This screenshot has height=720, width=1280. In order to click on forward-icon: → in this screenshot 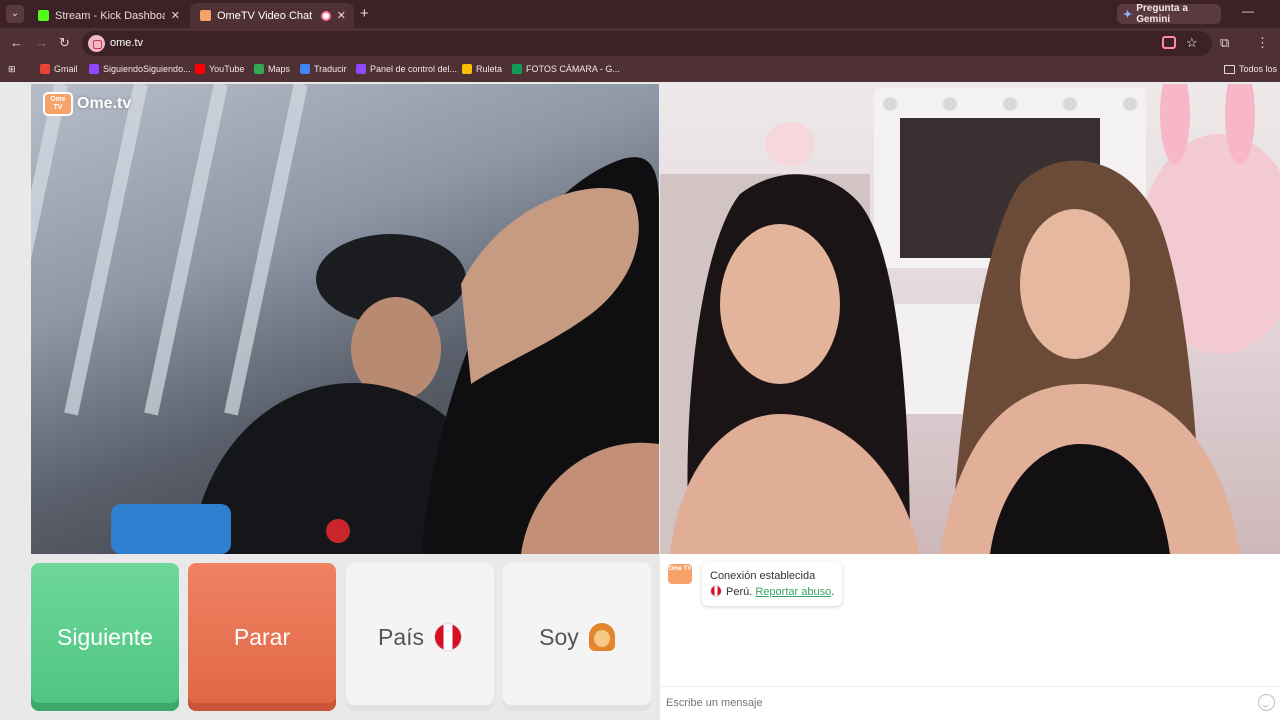, I will do `click(41, 42)`.